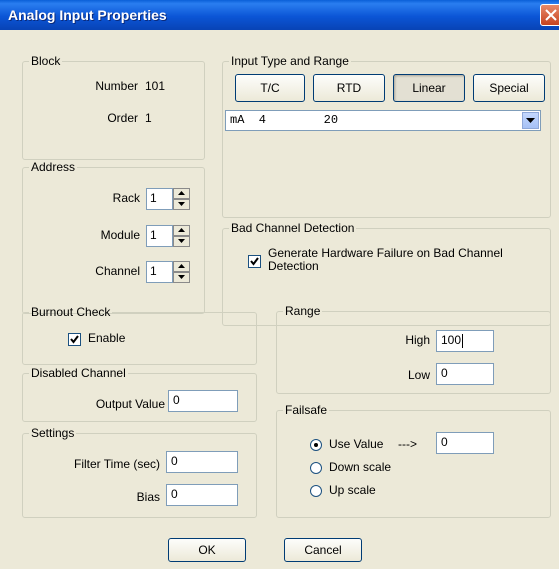 This screenshot has height=569, width=559. I want to click on range-legend: Range, so click(303, 311).